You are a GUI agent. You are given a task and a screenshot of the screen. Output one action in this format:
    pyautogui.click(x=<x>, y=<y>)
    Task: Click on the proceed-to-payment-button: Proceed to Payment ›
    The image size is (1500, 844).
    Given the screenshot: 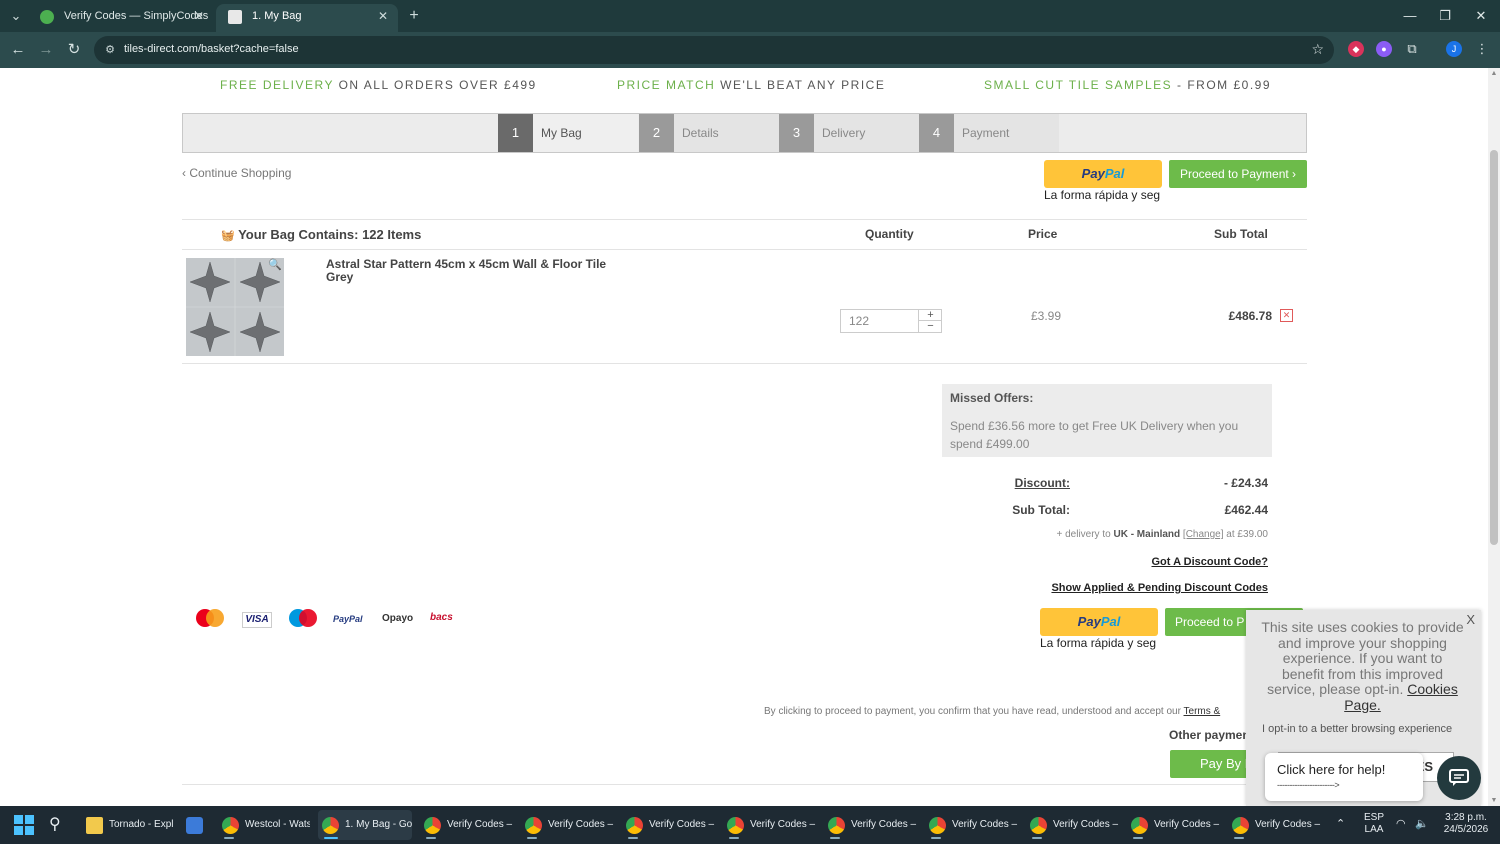 What is the action you would take?
    pyautogui.click(x=1238, y=174)
    